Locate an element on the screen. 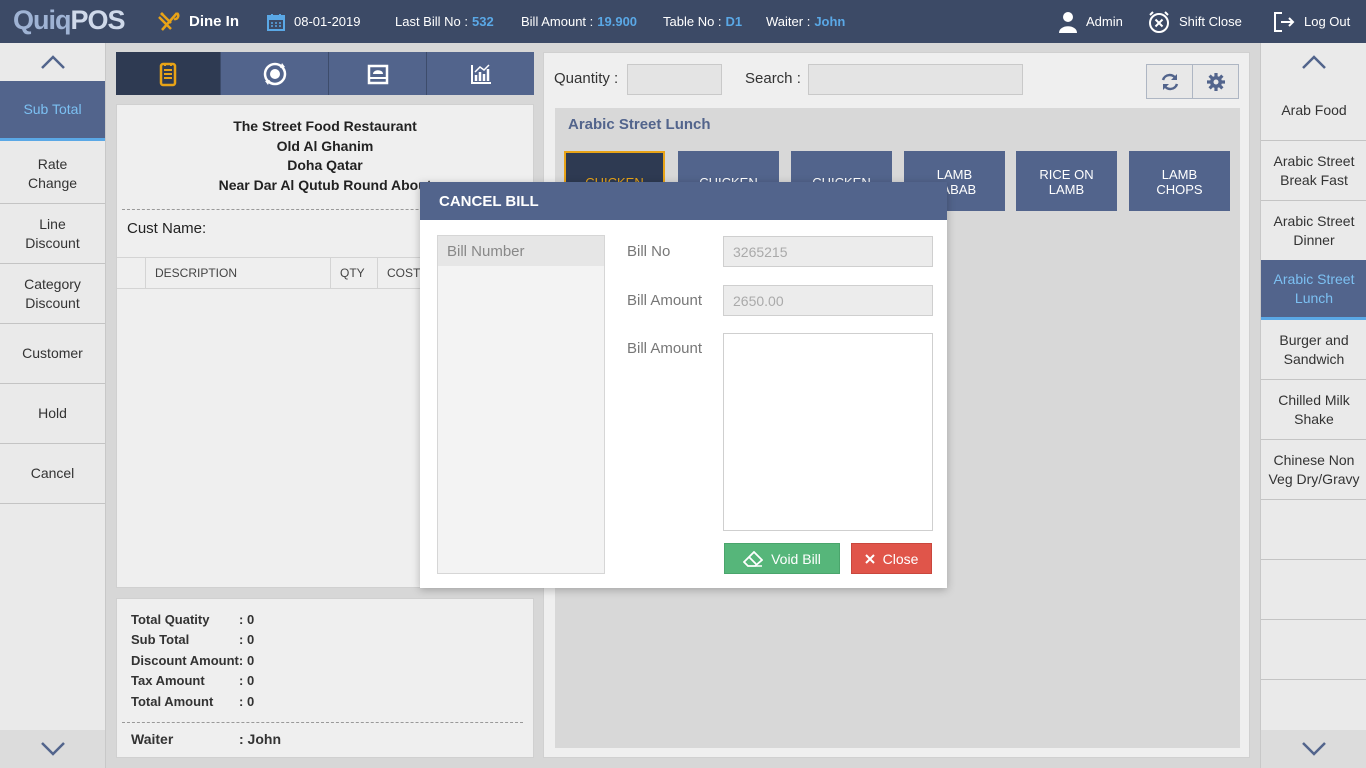  user-menu: Admin is located at coordinates (1090, 21).